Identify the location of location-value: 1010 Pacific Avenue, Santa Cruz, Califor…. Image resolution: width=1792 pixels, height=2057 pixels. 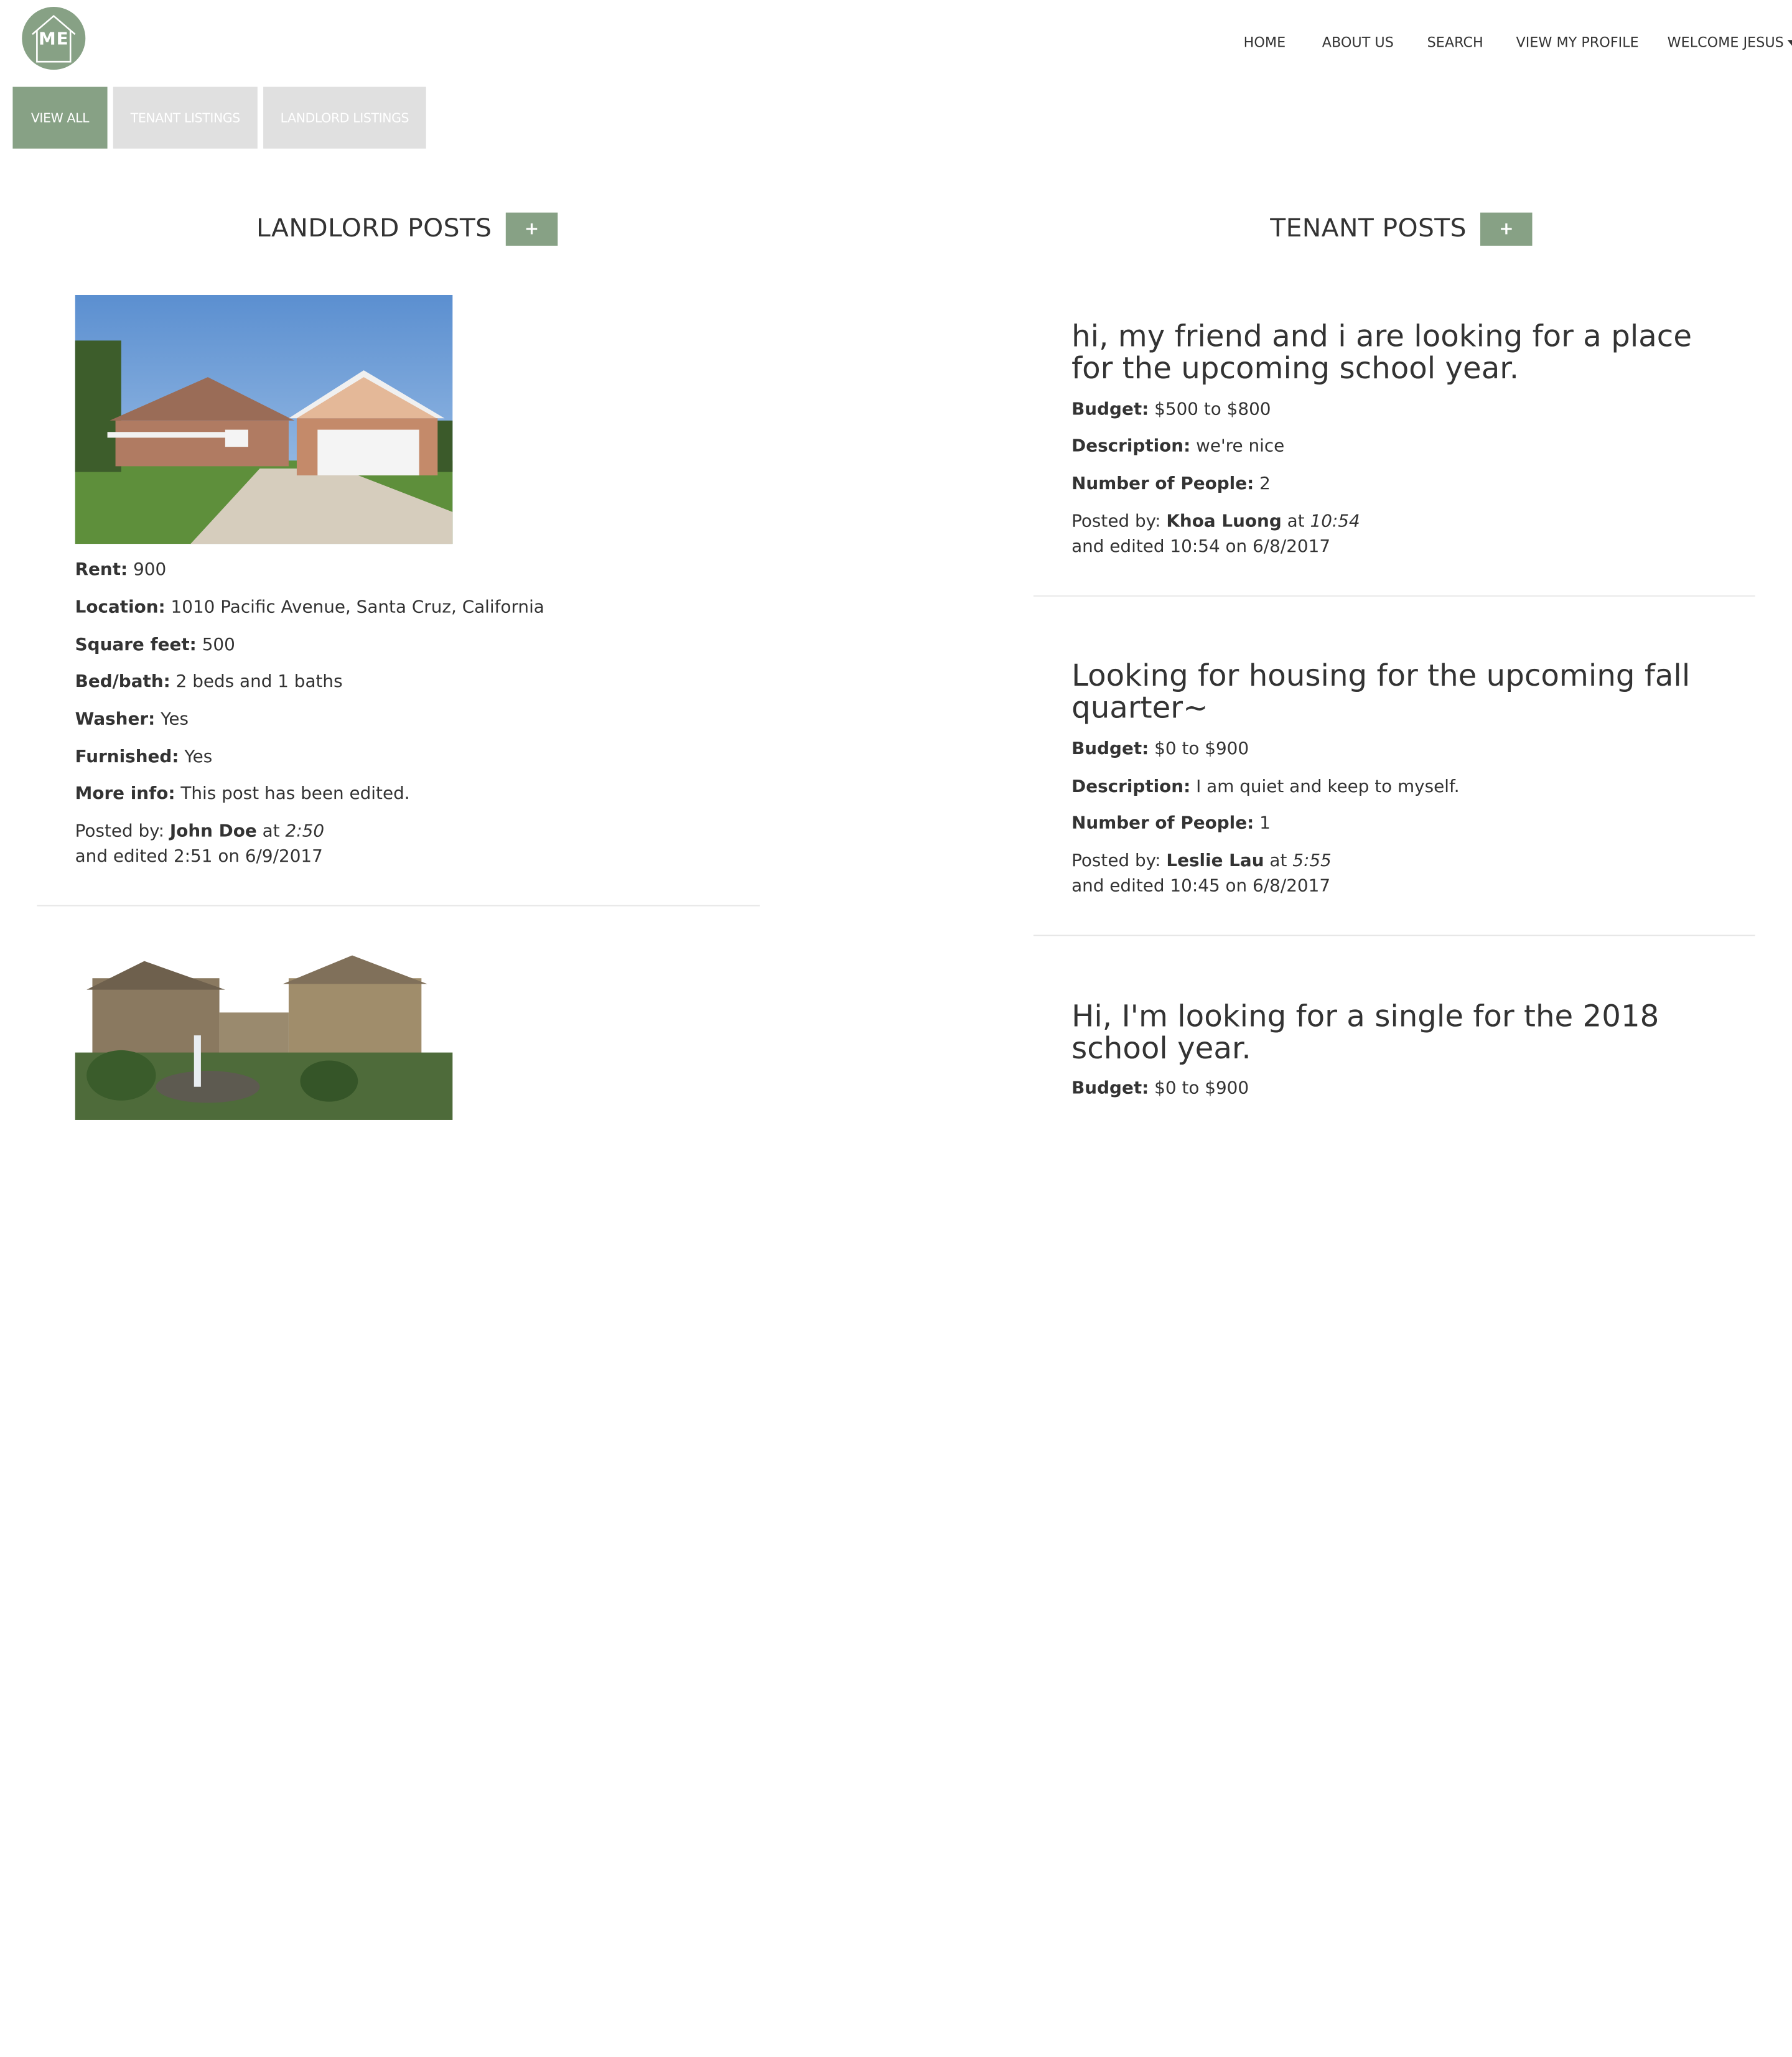
(357, 606).